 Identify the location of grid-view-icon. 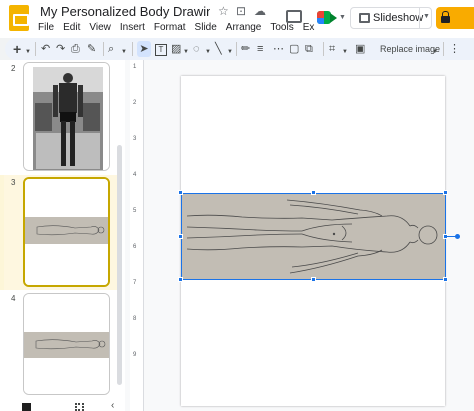
(79, 407).